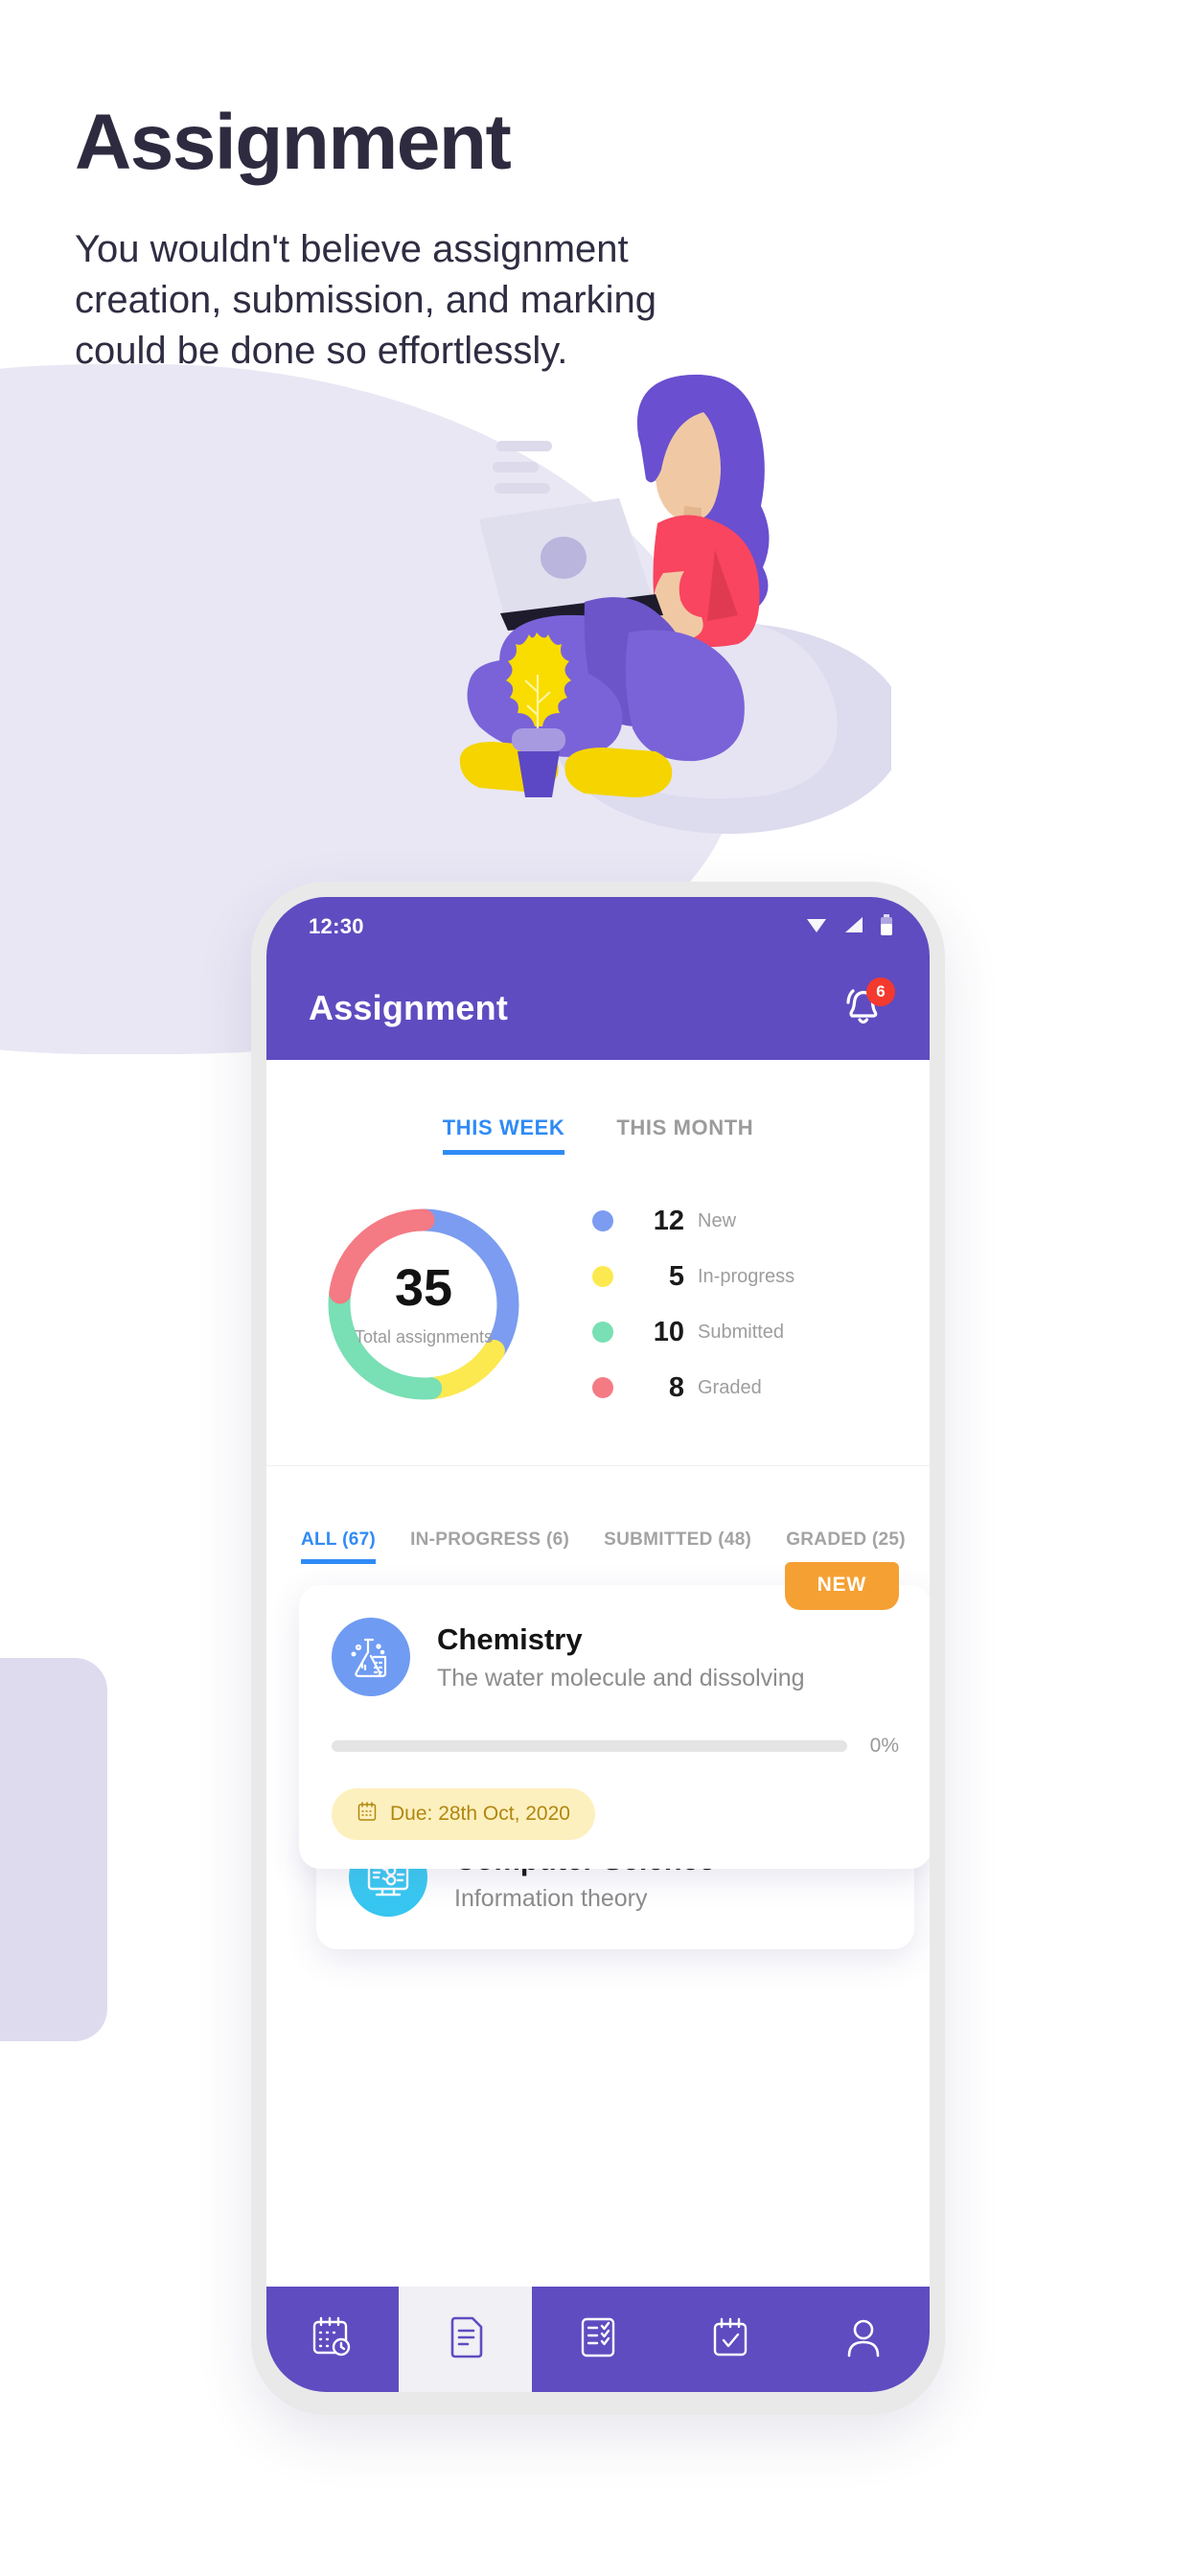 This screenshot has height=2576, width=1197. What do you see at coordinates (693, 1332) in the screenshot?
I see `legend-item: 10 Submitted` at bounding box center [693, 1332].